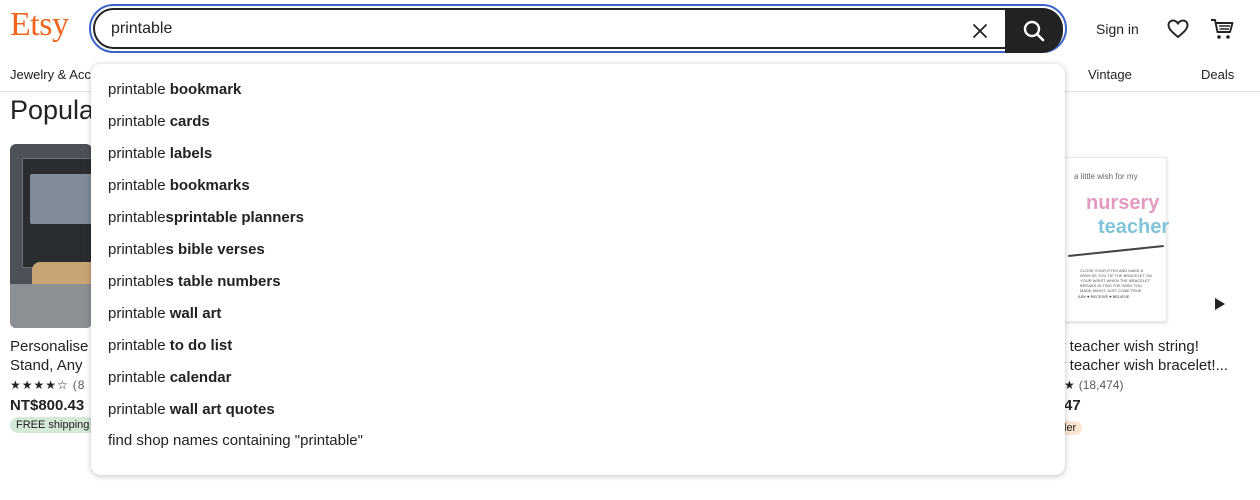 Image resolution: width=1260 pixels, height=500 pixels. I want to click on clear-search-button, so click(980, 31).